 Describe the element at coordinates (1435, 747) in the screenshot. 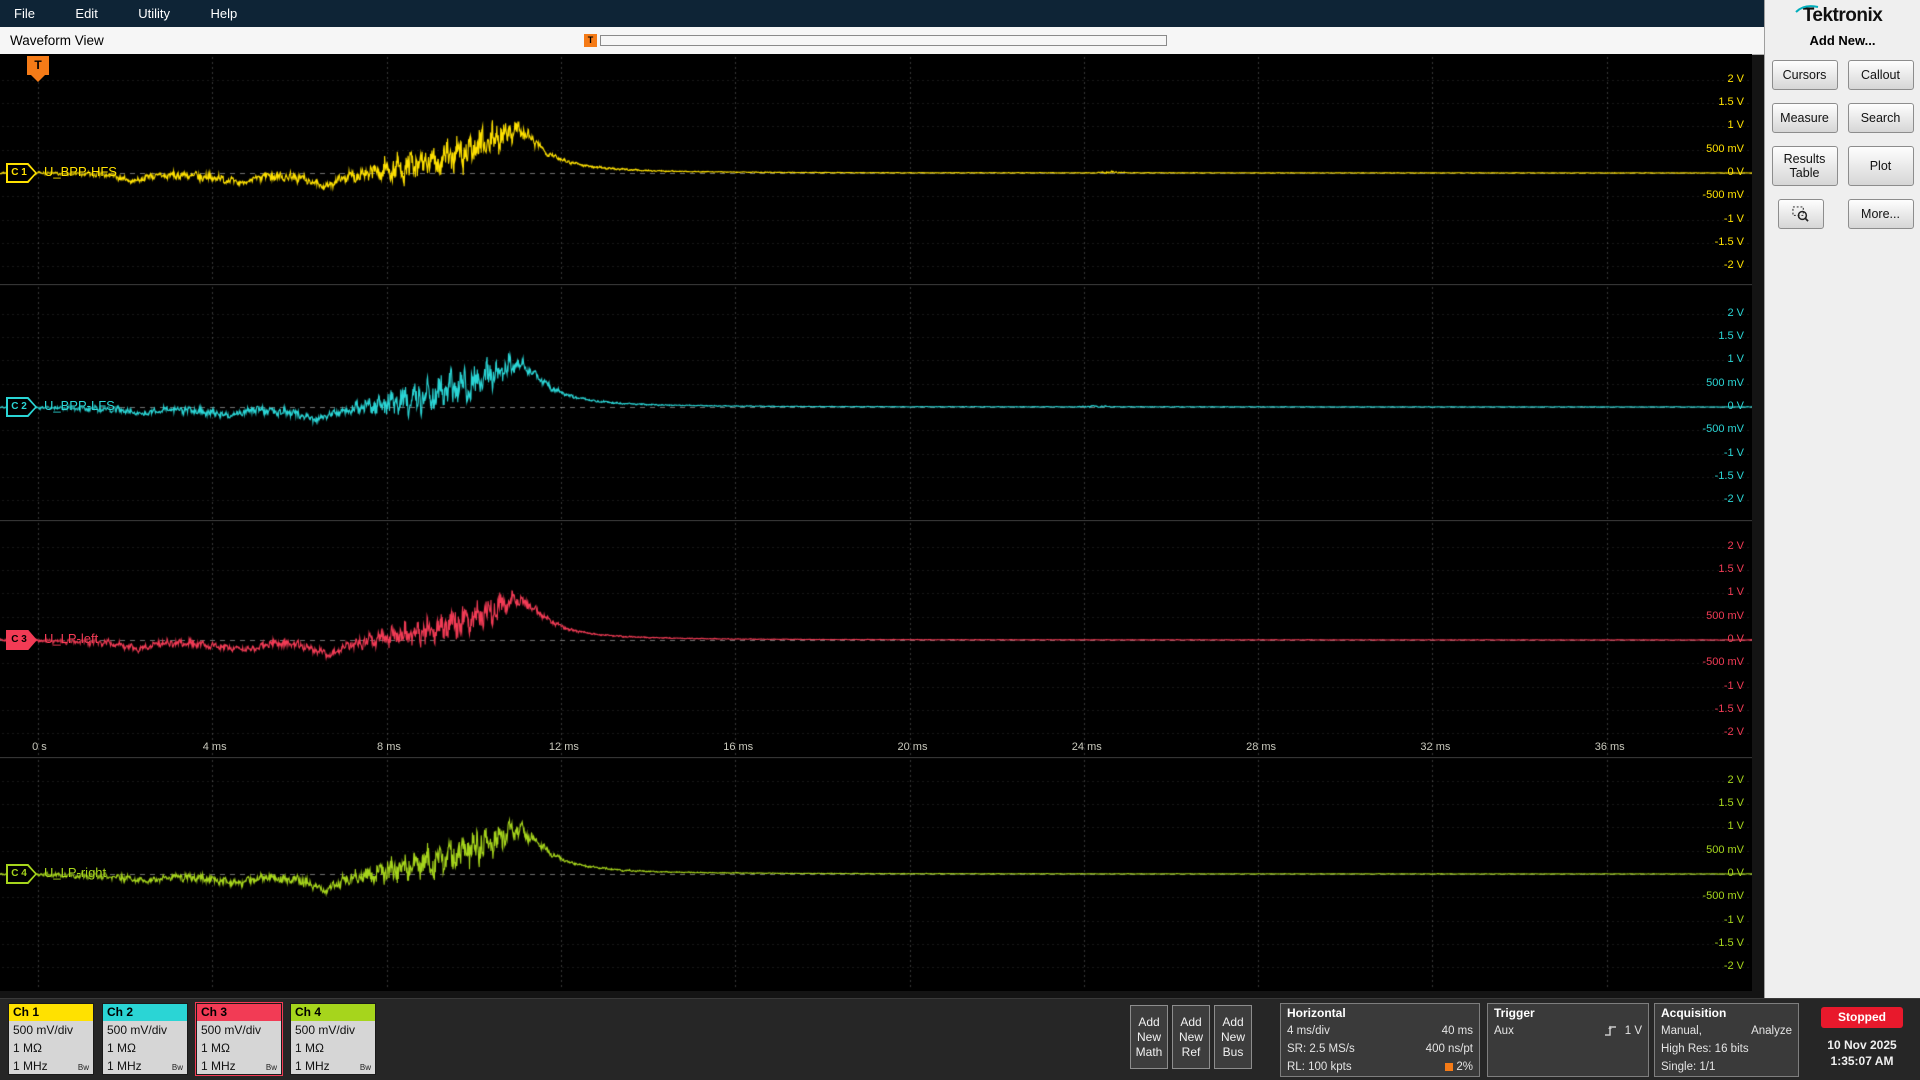

I see `time-axis-label: 32 ms` at that location.